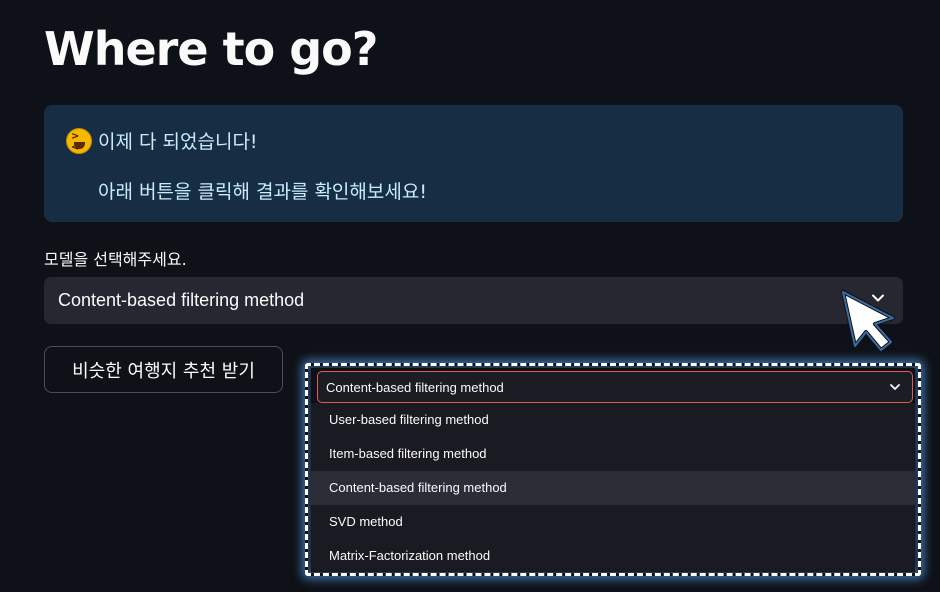  I want to click on dropdown-option-content-based: Content-based filtering method, so click(613, 488).